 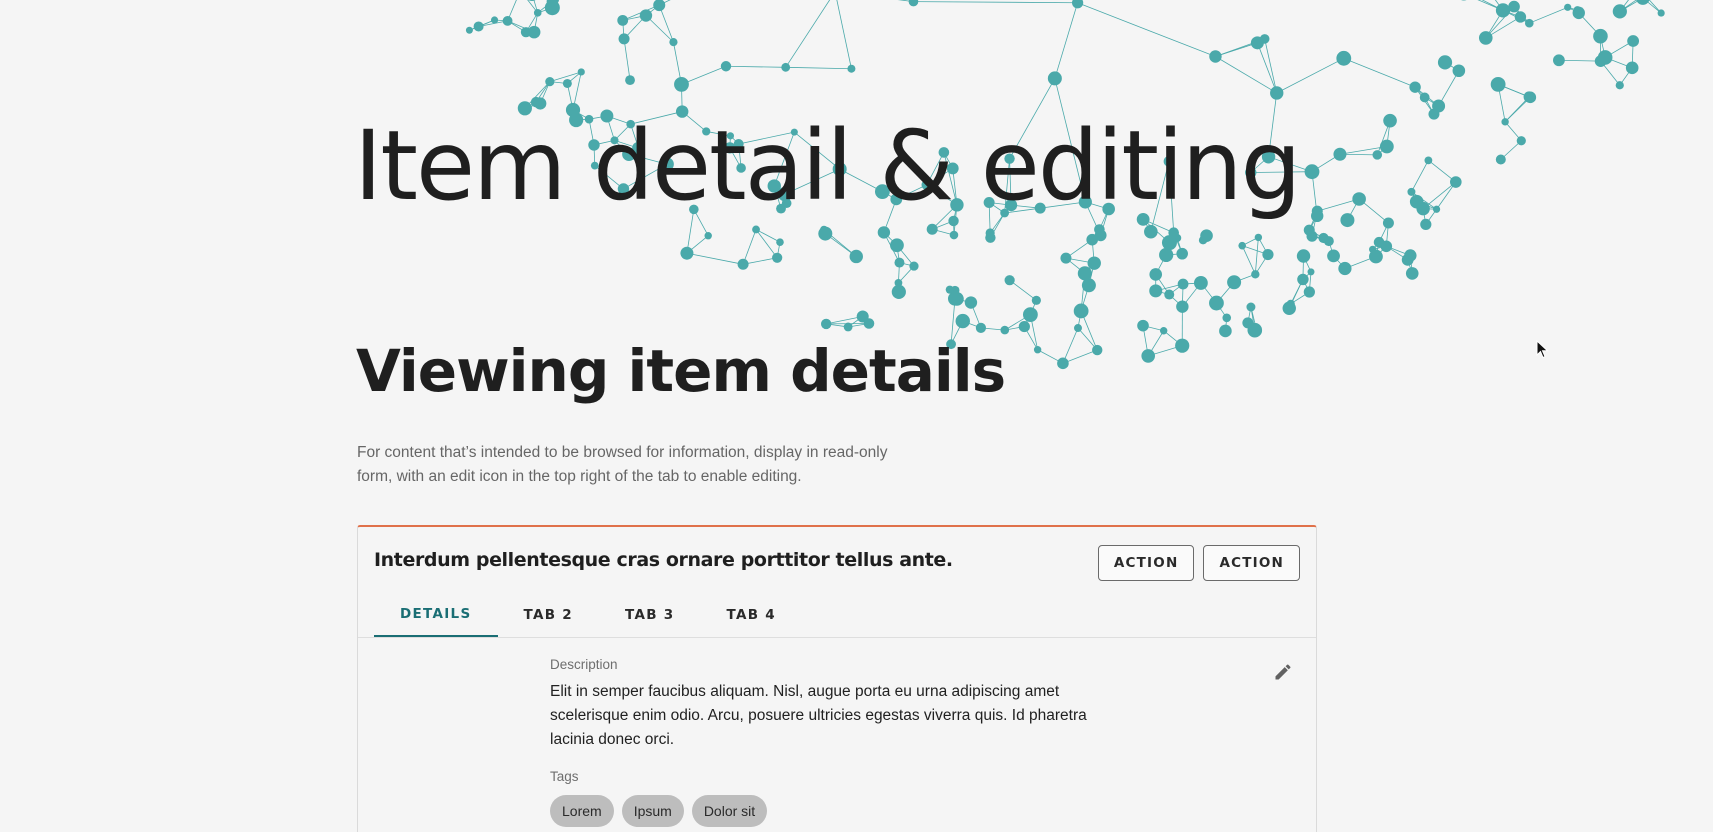 I want to click on tab-4: TAB 4, so click(x=752, y=615).